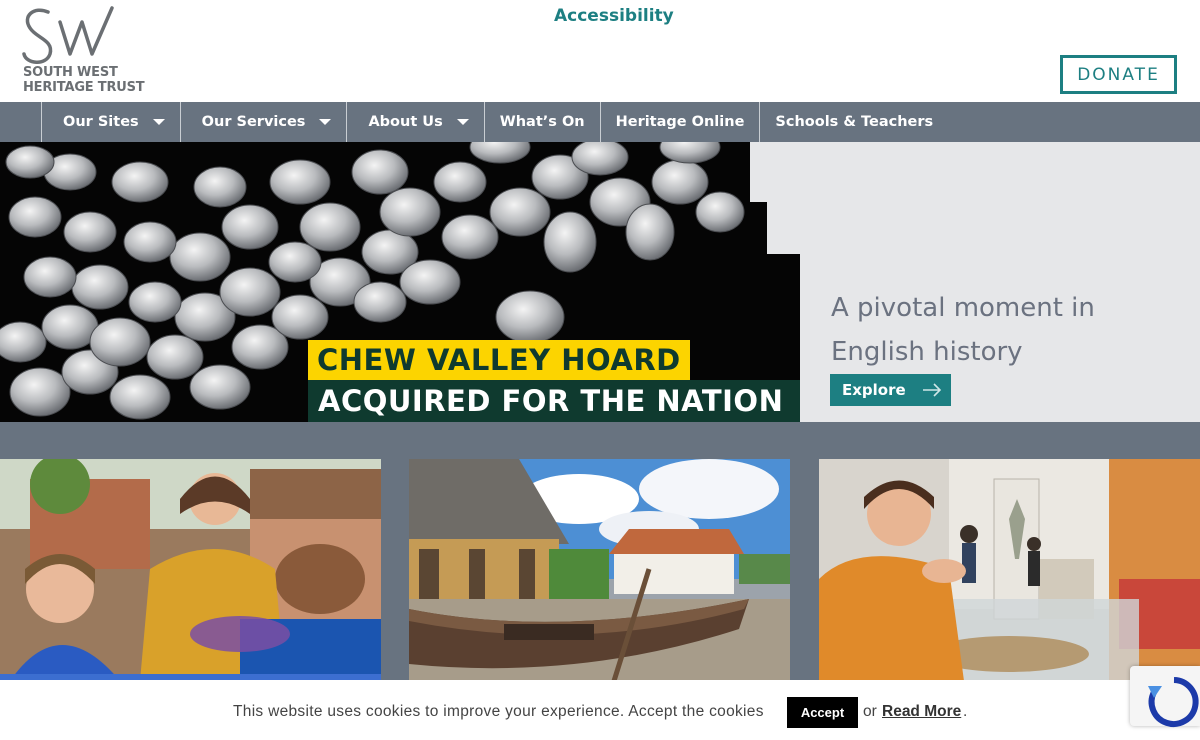  Describe the element at coordinates (965, 711) in the screenshot. I see `cookie-period: .` at that location.